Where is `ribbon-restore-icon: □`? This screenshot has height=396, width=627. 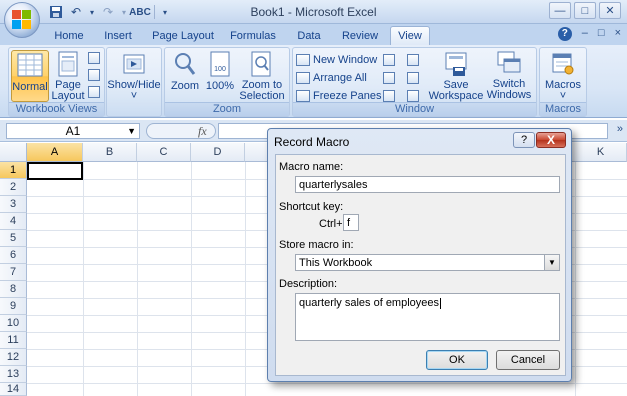 ribbon-restore-icon: □ is located at coordinates (601, 34).